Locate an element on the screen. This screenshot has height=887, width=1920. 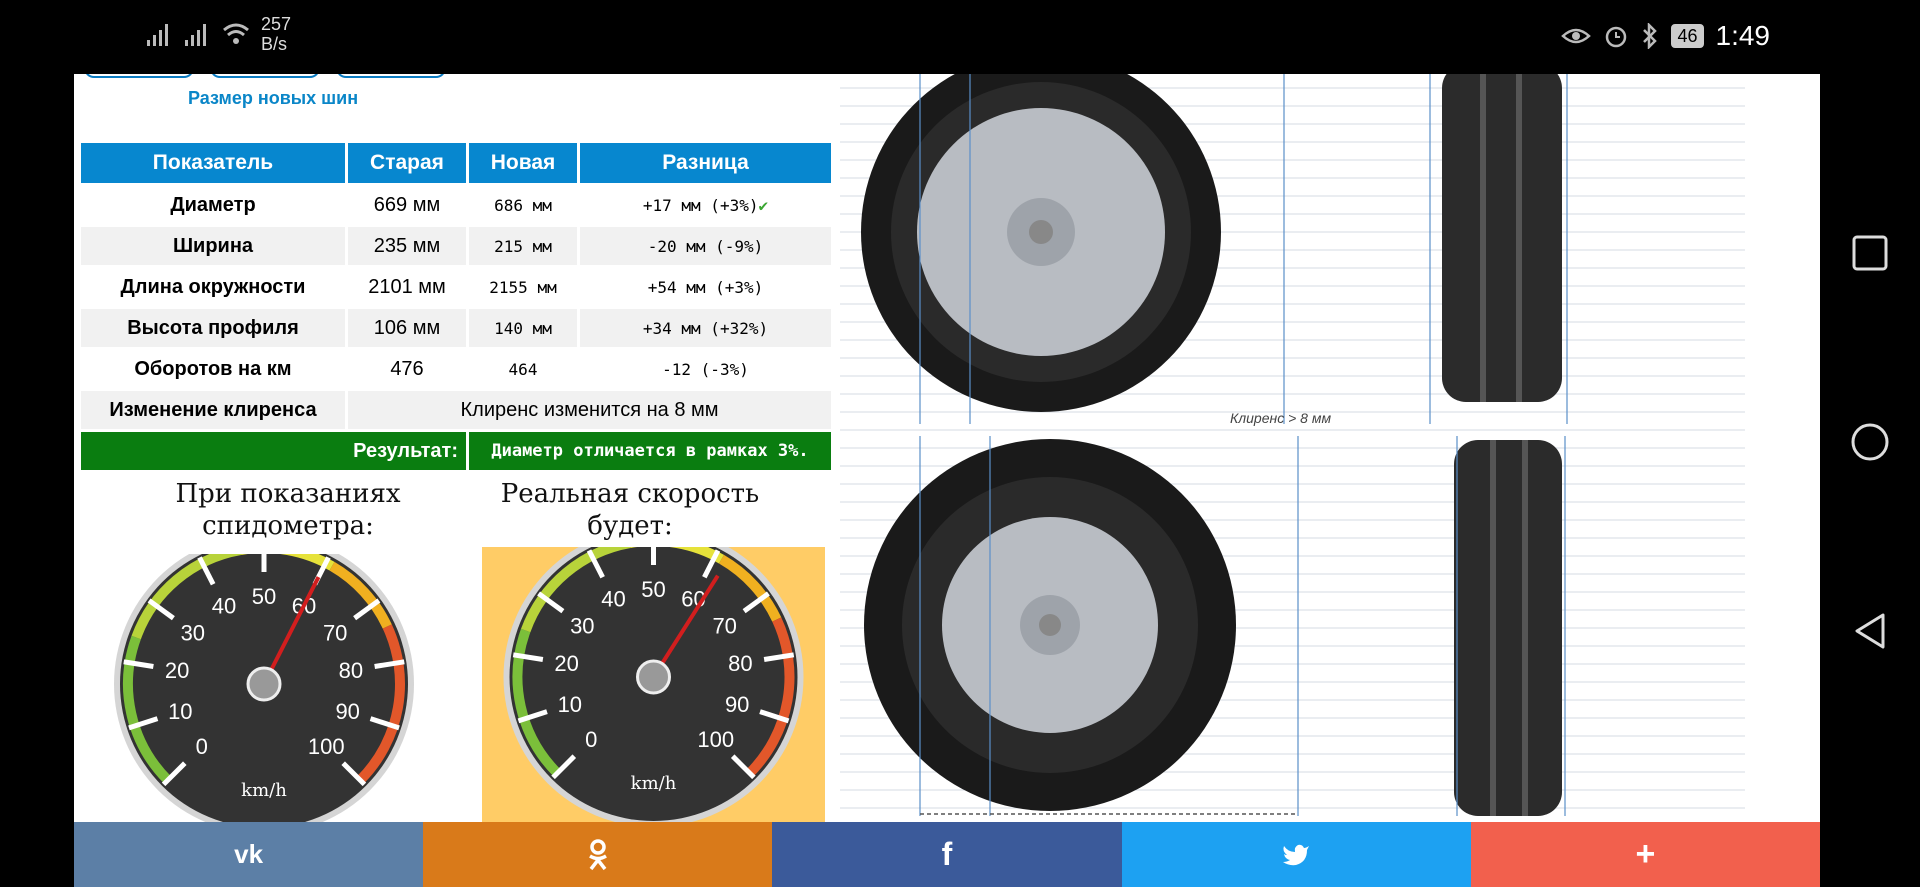
row-label: Длина окружности is located at coordinates (213, 286).